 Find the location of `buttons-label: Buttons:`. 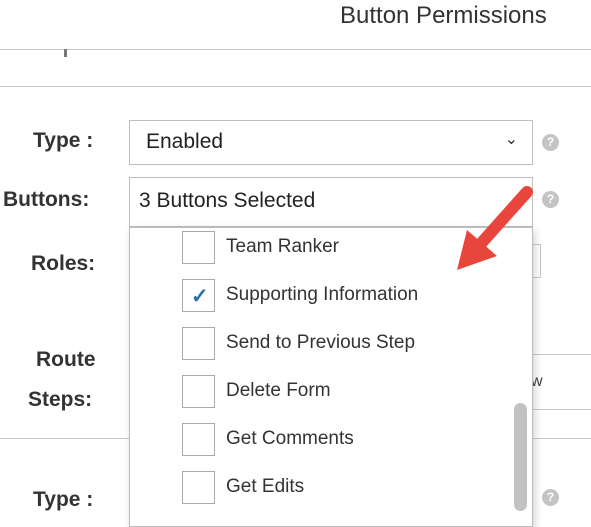

buttons-label: Buttons: is located at coordinates (46, 199).